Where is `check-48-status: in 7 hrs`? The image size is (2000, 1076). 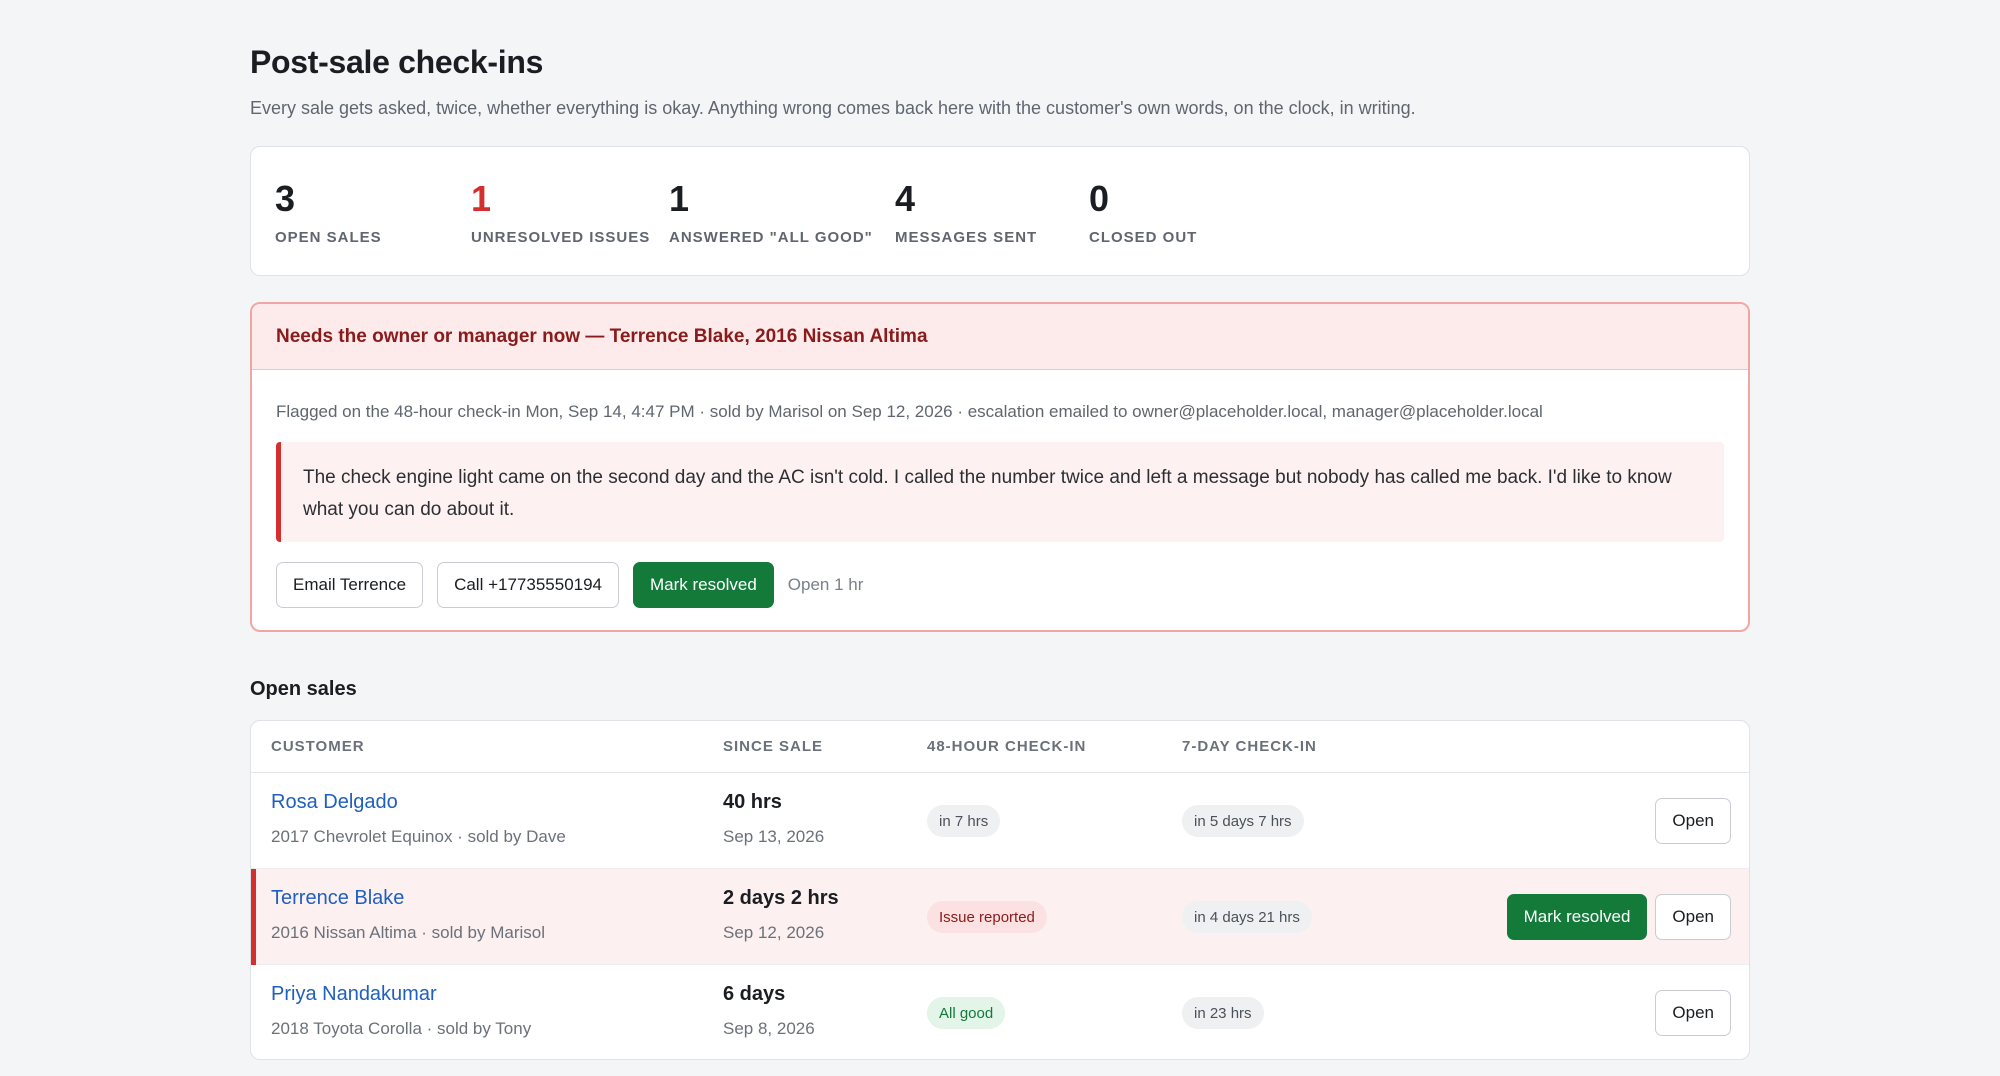
check-48-status: in 7 hrs is located at coordinates (964, 821).